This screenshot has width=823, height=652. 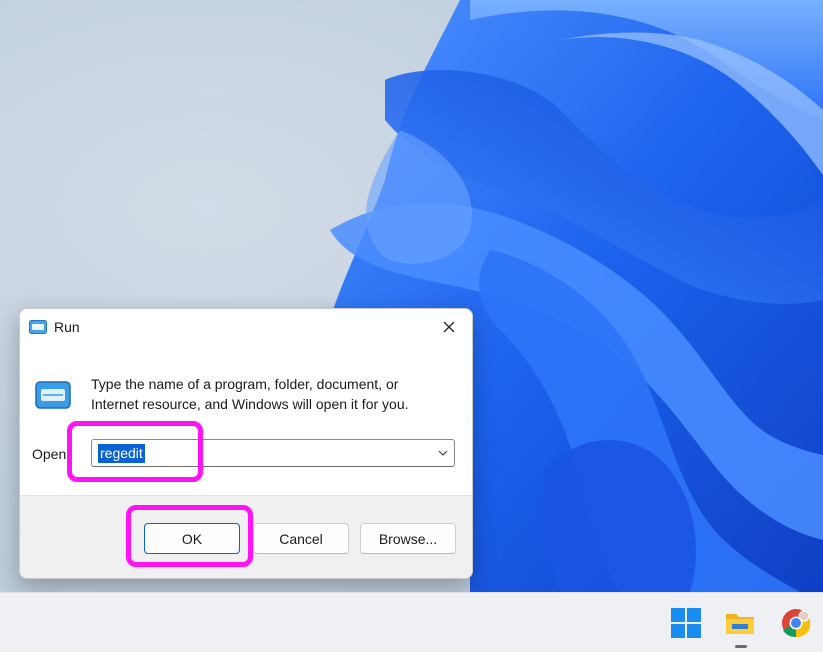 I want to click on ok-button: OK, so click(x=192, y=538).